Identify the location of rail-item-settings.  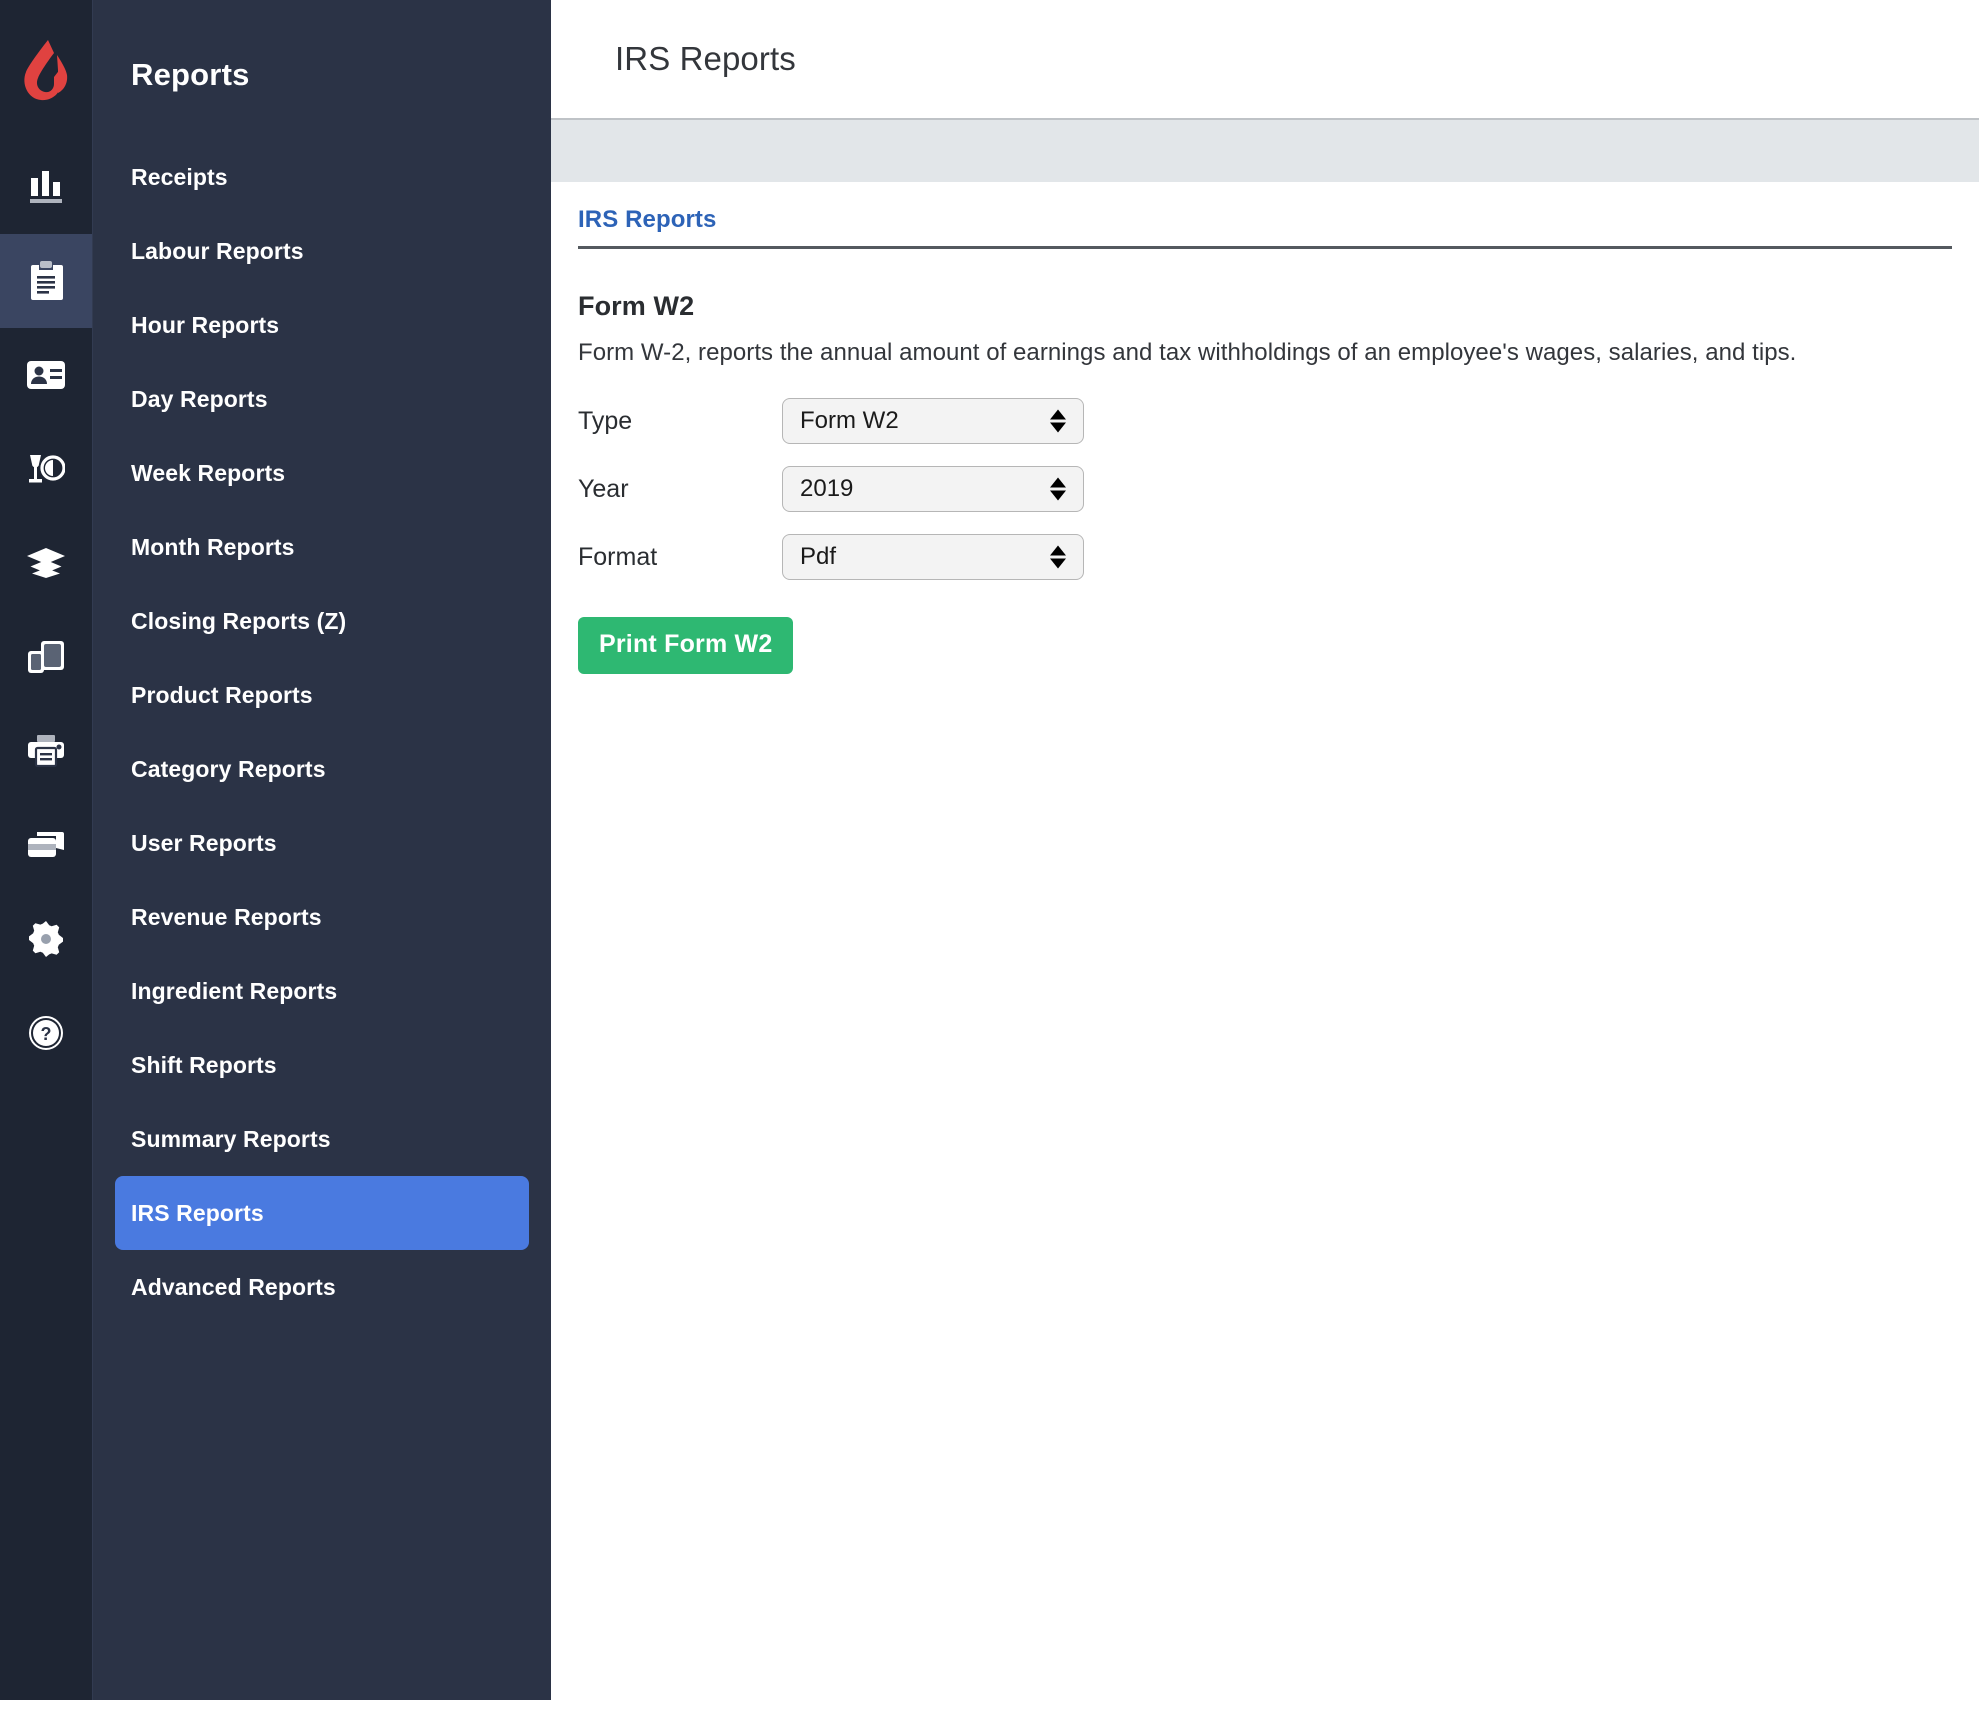
(46, 939).